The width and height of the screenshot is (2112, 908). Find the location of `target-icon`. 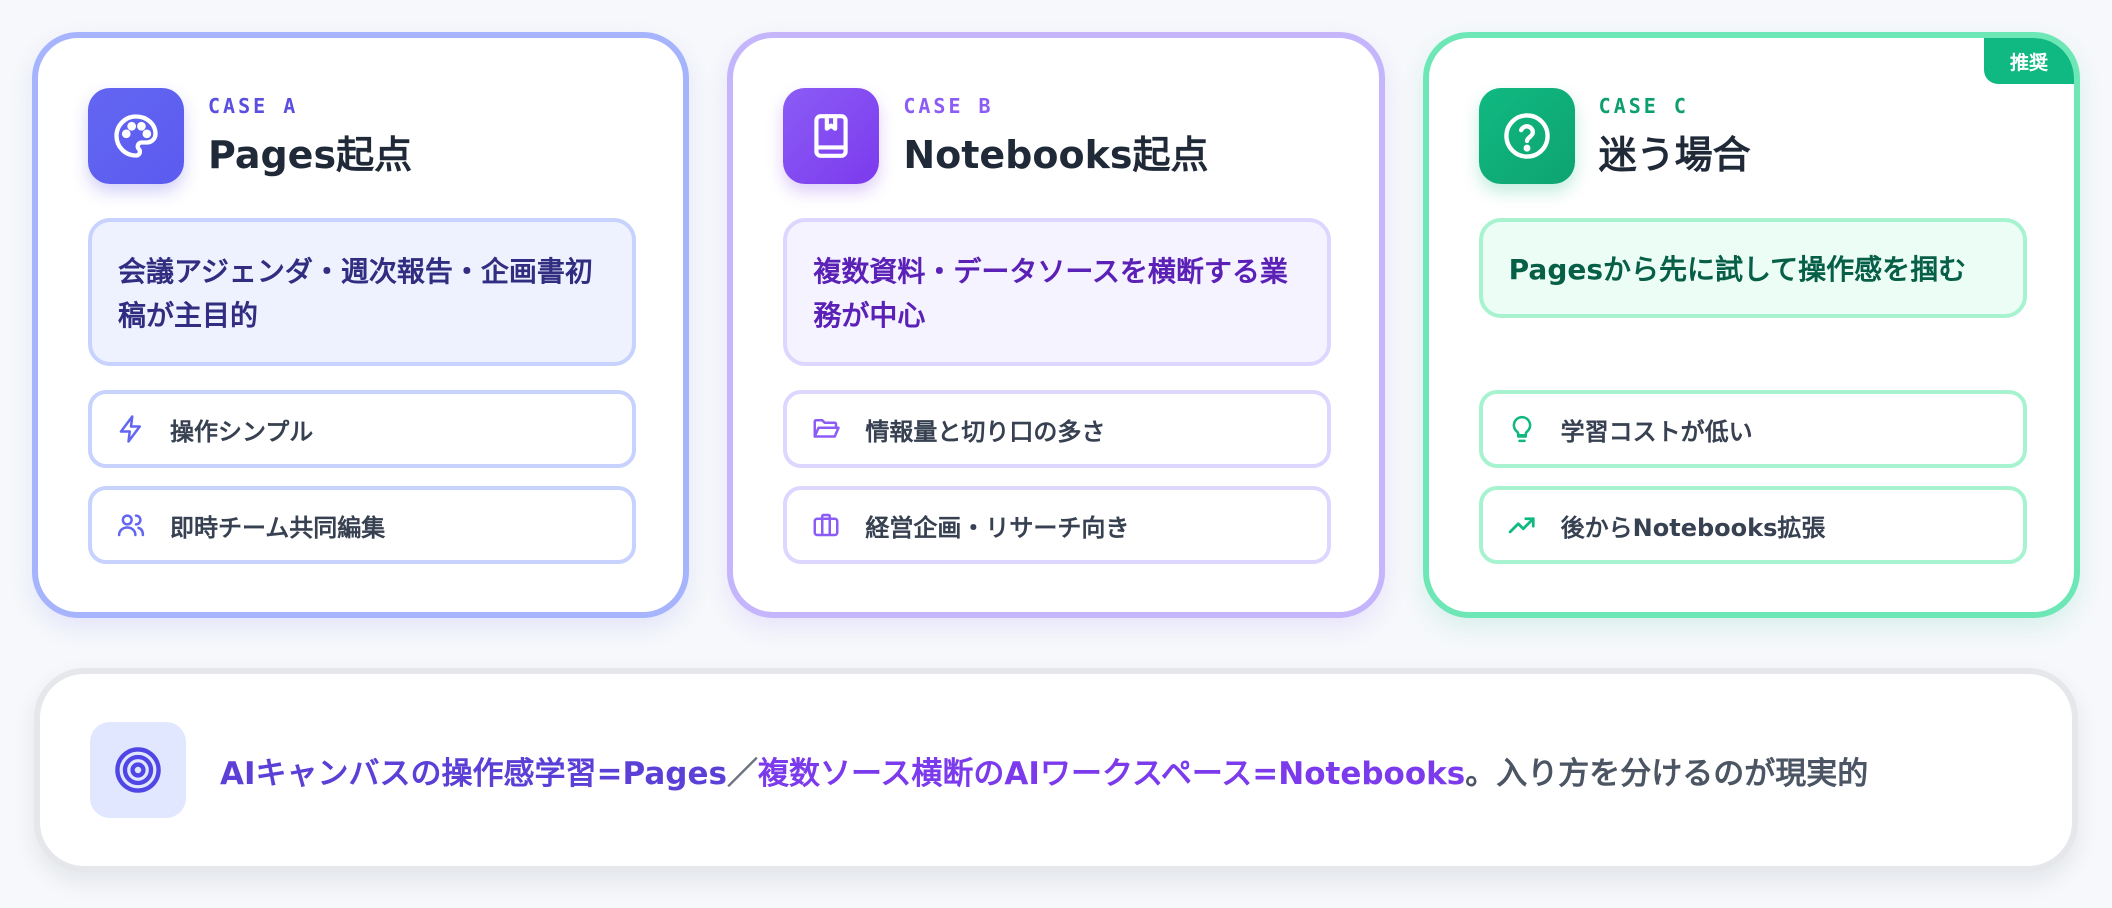

target-icon is located at coordinates (138, 770).